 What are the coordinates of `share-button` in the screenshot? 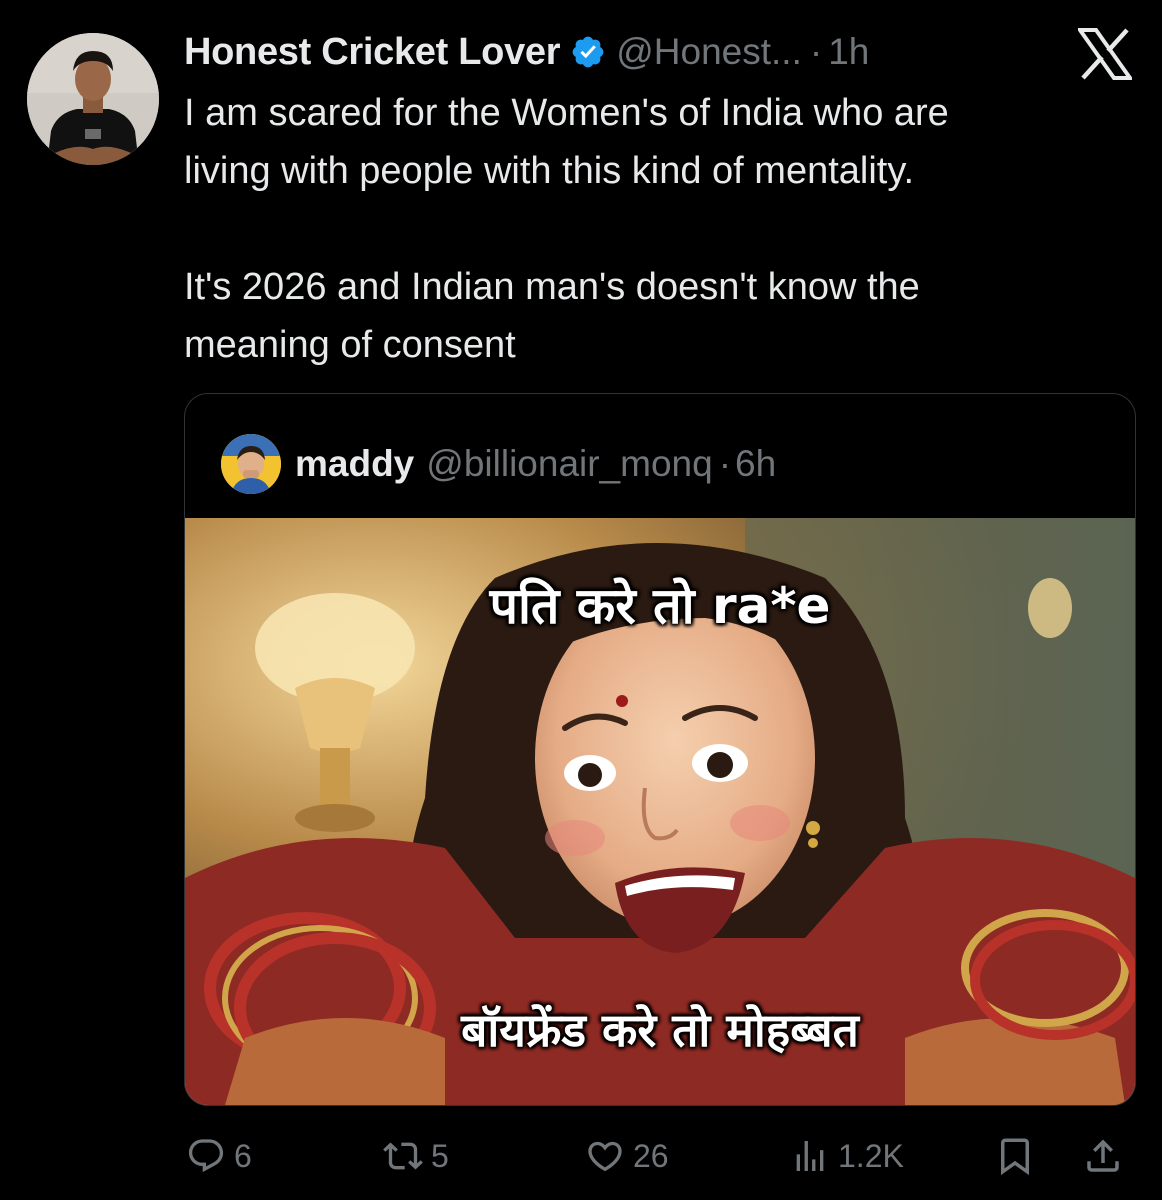 It's located at (1103, 1156).